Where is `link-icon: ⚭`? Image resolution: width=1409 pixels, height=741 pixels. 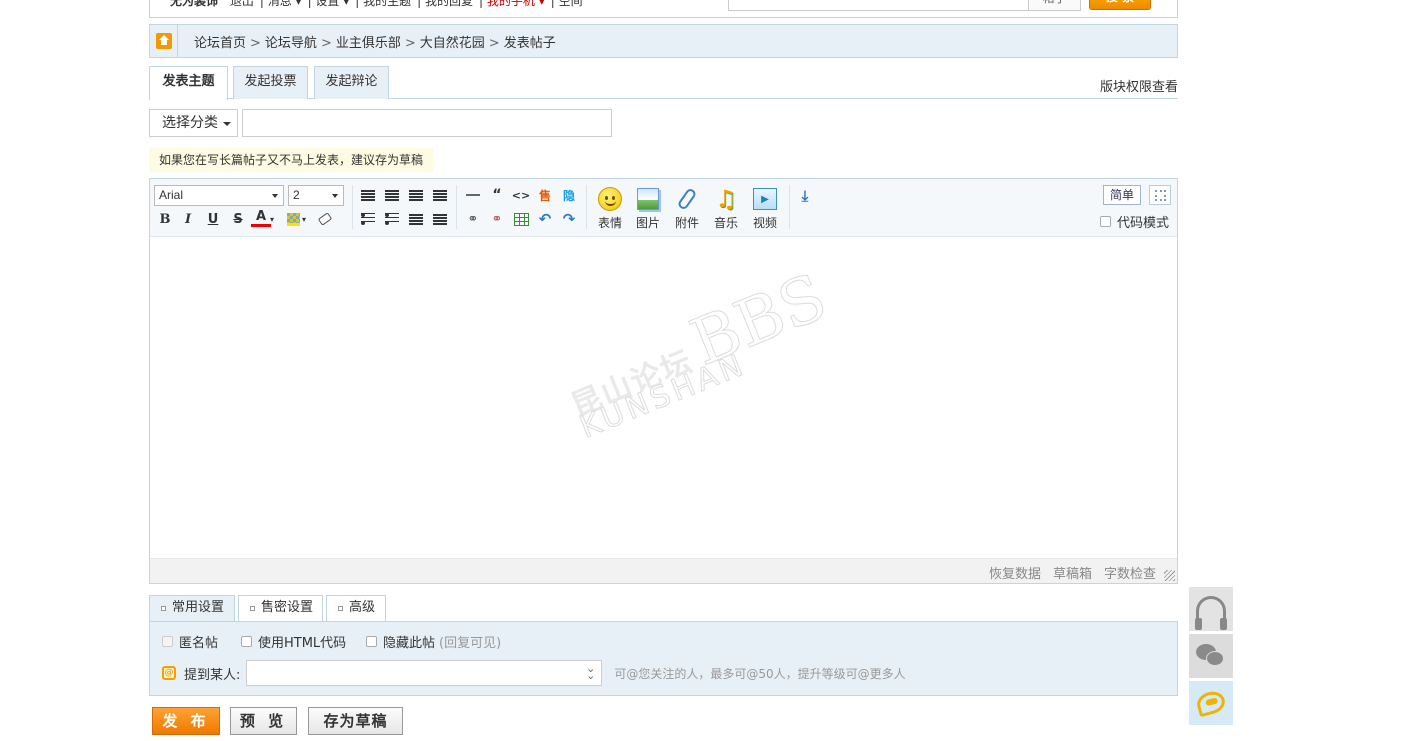
link-icon: ⚭ is located at coordinates (473, 219).